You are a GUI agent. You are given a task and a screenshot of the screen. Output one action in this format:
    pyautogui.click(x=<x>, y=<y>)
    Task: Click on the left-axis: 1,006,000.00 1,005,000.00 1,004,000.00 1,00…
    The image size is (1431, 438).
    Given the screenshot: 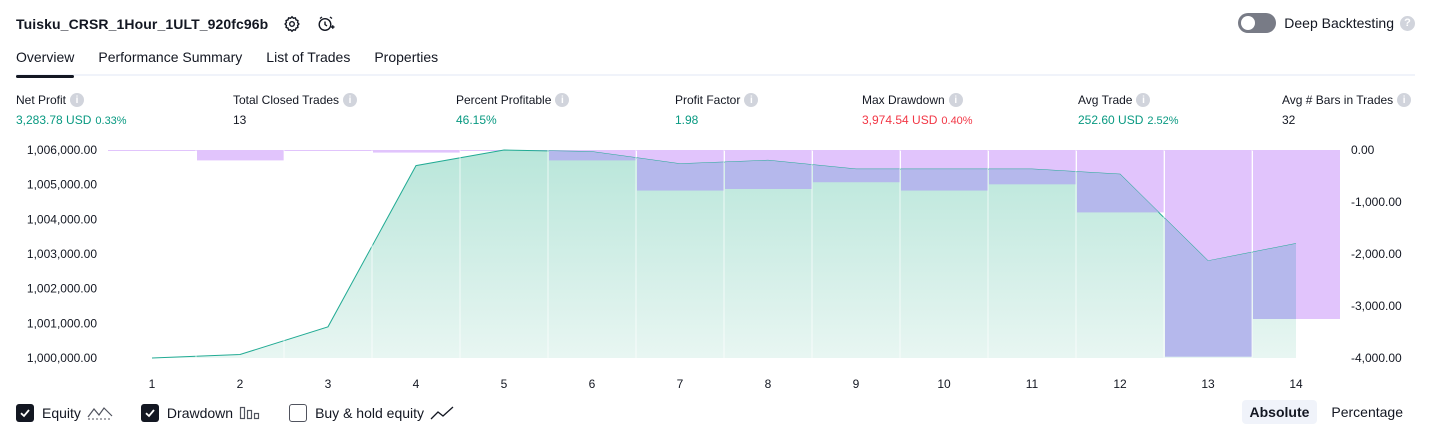 What is the action you would take?
    pyautogui.click(x=62, y=254)
    